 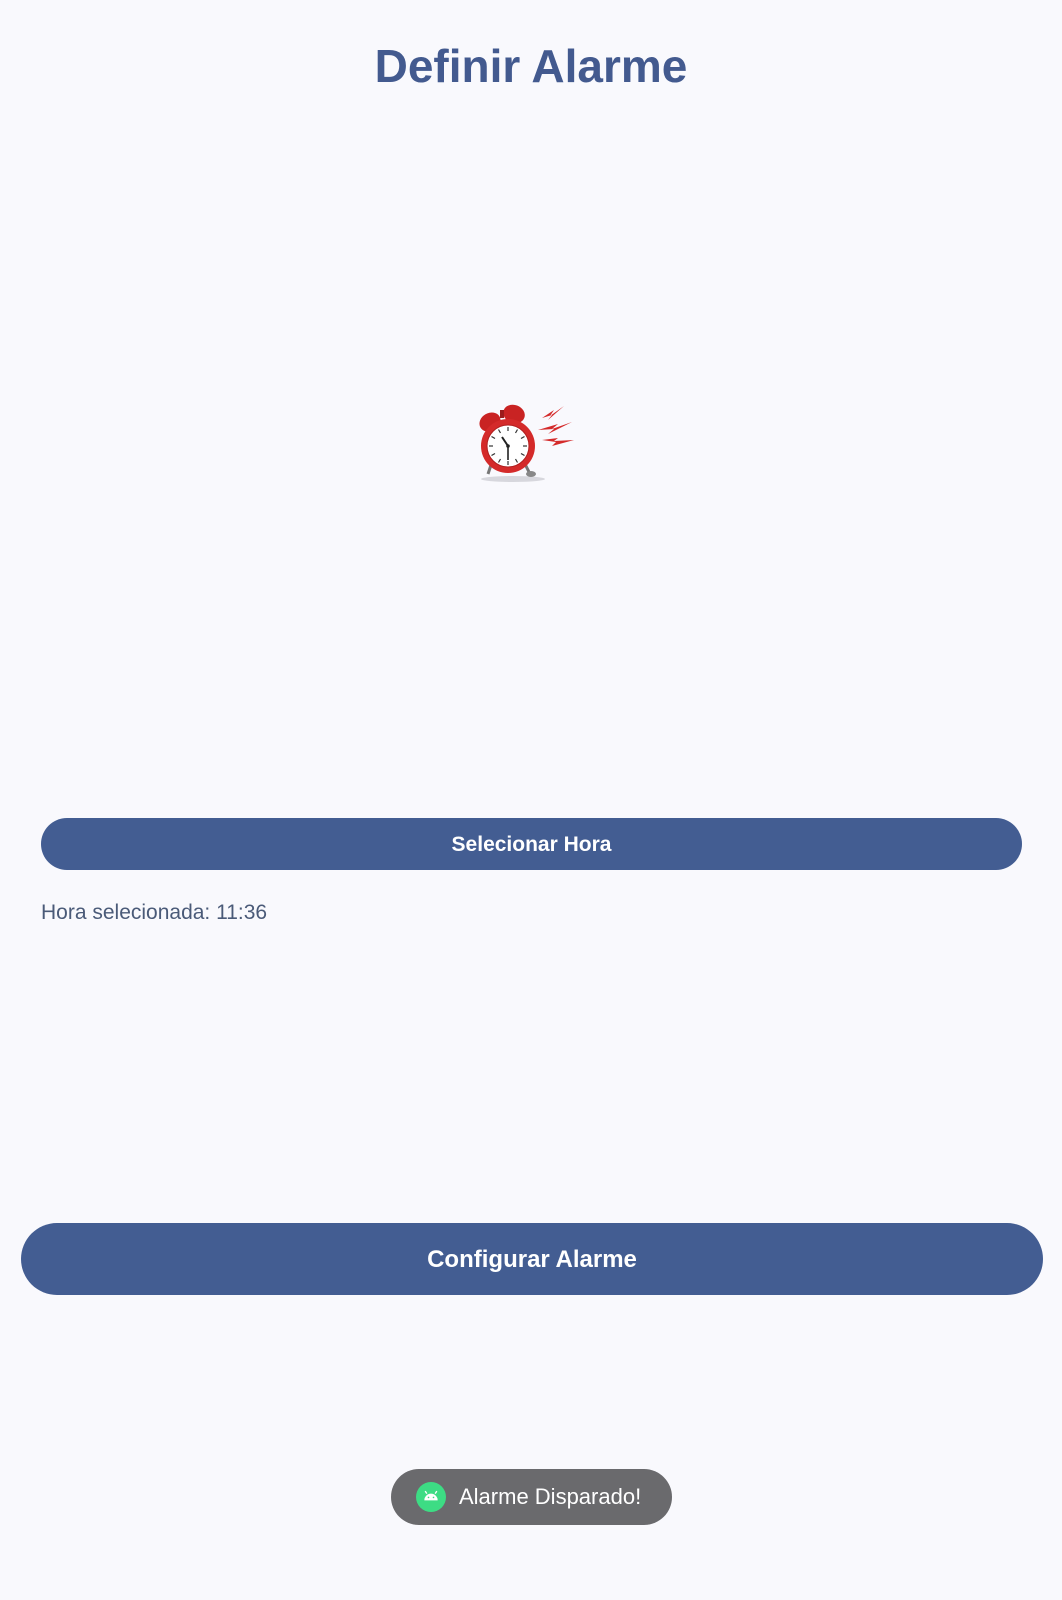 What do you see at coordinates (532, 1259) in the screenshot?
I see `configure-alarm-button: Configurar Alarme` at bounding box center [532, 1259].